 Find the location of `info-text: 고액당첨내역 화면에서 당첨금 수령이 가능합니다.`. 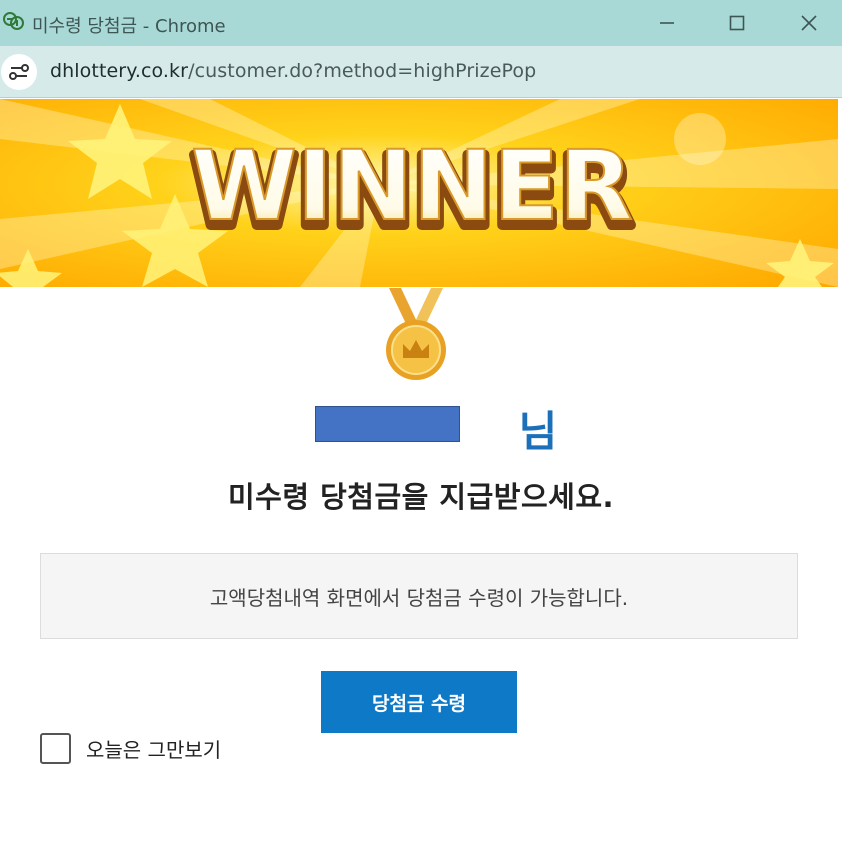

info-text: 고액당첨내역 화면에서 당첨금 수령이 가능합니다. is located at coordinates (419, 597).